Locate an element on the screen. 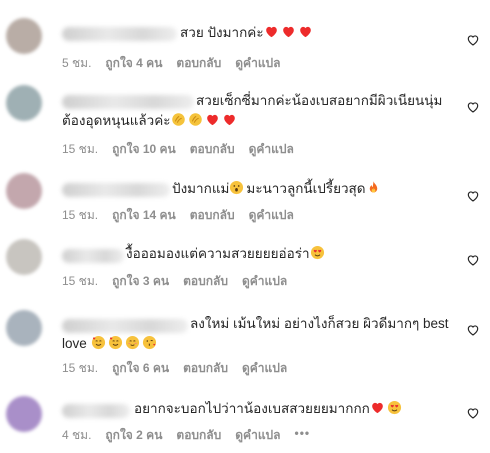 The width and height of the screenshot is (490, 453). likes-count: ถูกใจ 4 คน is located at coordinates (133, 63).